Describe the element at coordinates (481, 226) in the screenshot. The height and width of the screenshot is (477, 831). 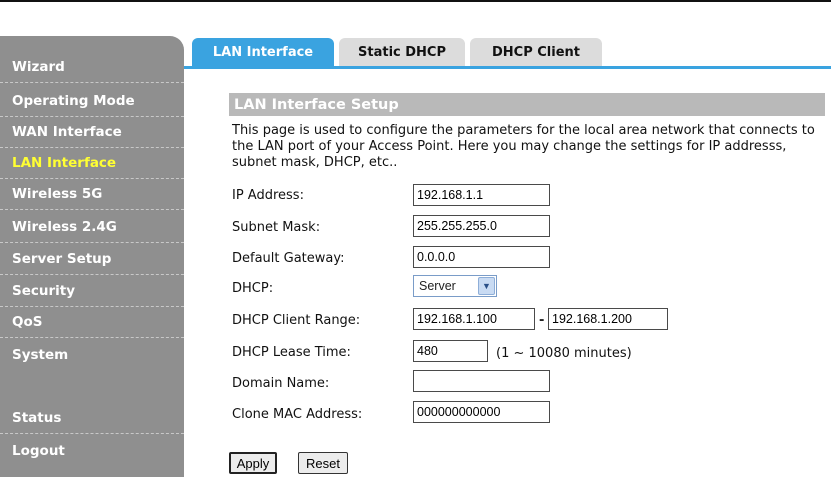
I see `subnet-mask-field` at that location.